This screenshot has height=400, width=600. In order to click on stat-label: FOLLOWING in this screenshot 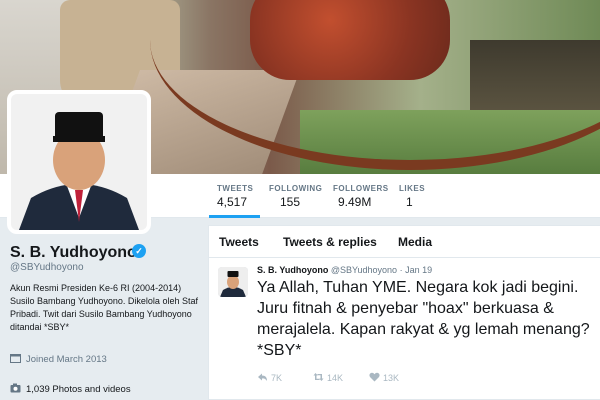, I will do `click(296, 188)`.